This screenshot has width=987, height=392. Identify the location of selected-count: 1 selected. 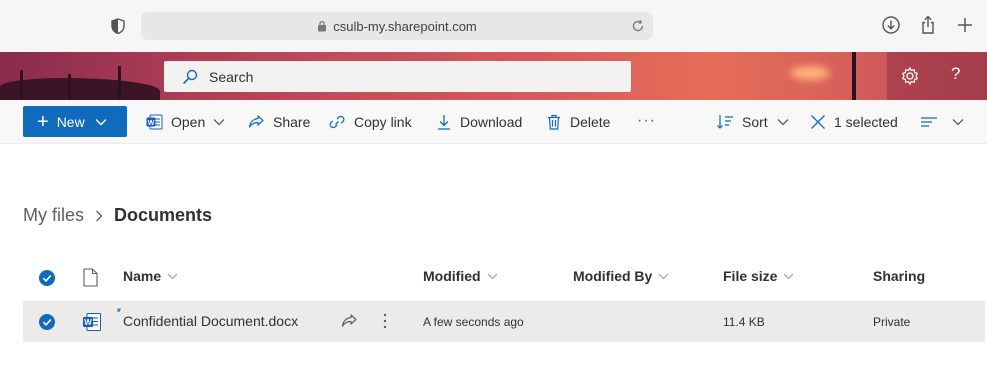
(866, 122).